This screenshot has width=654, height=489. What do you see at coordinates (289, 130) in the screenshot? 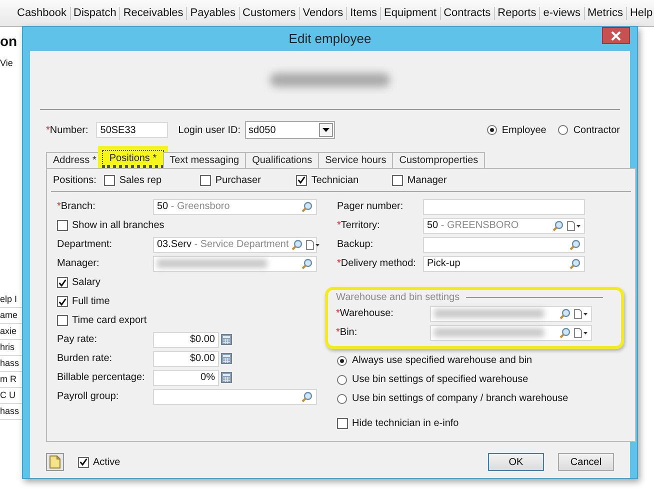
I see `login-dropdown: sd050` at bounding box center [289, 130].